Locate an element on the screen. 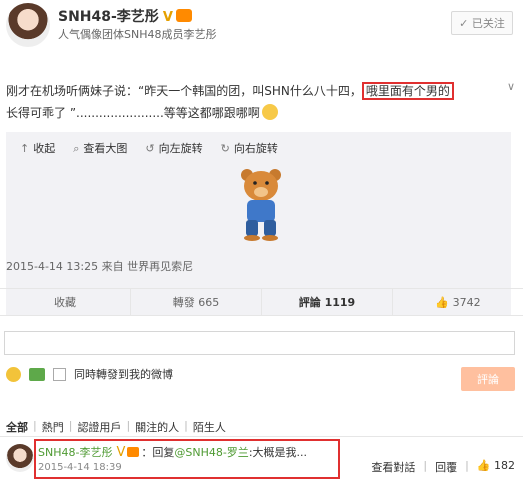  favorite-button: 收藏 is located at coordinates (65, 302).